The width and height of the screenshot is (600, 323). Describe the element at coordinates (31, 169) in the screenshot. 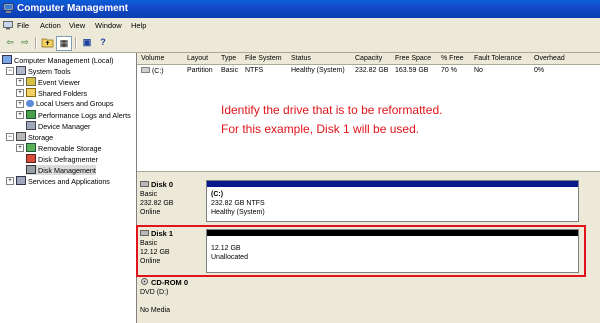

I see `disk-management-icon` at that location.